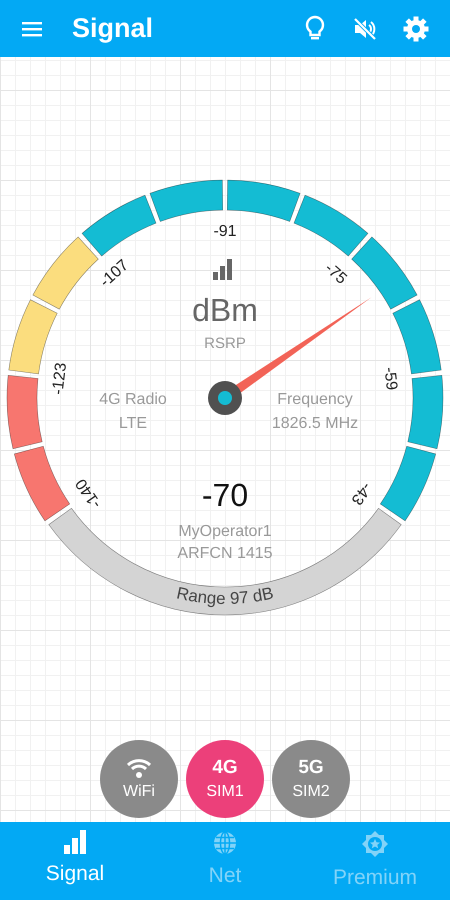 This screenshot has height=900, width=450. I want to click on unit-label: dBm, so click(225, 310).